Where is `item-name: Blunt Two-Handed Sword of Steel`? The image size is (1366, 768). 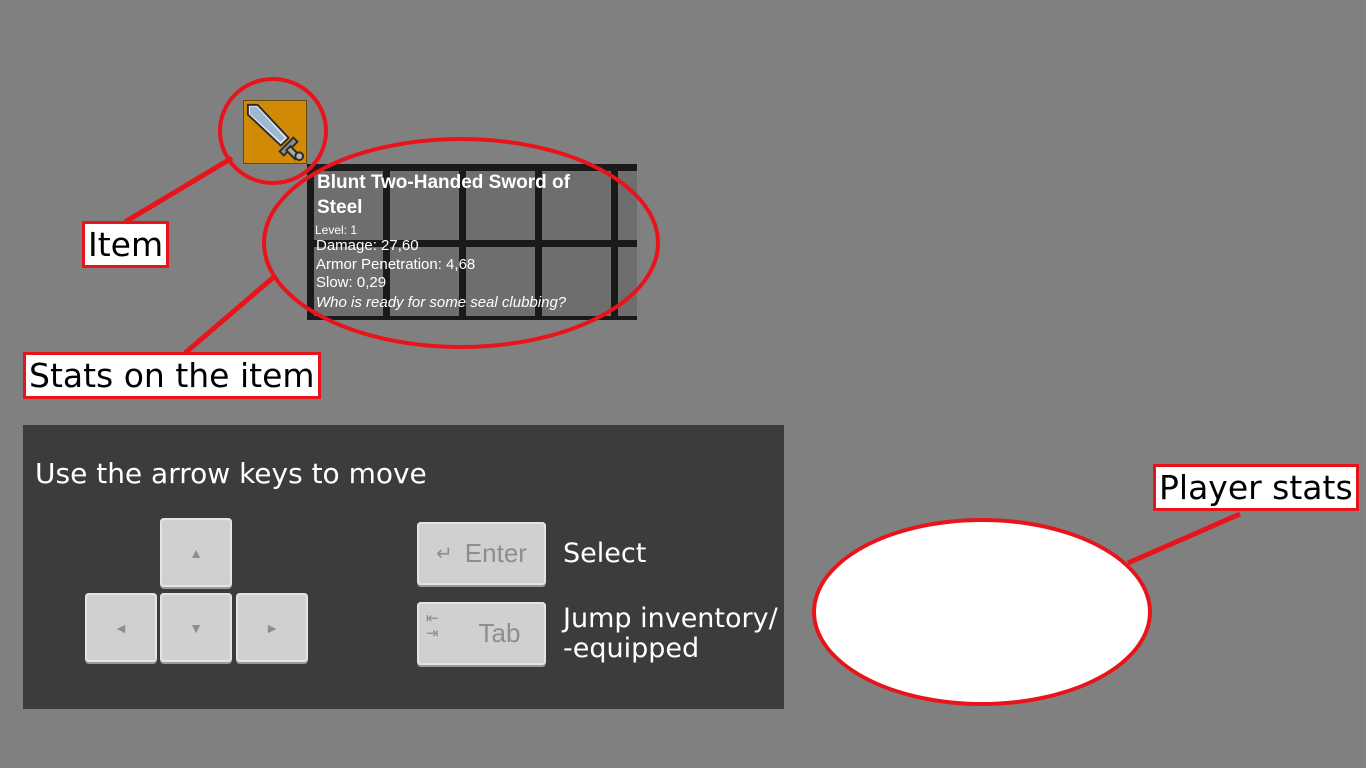 item-name: Blunt Two-Handed Sword of Steel is located at coordinates (443, 195).